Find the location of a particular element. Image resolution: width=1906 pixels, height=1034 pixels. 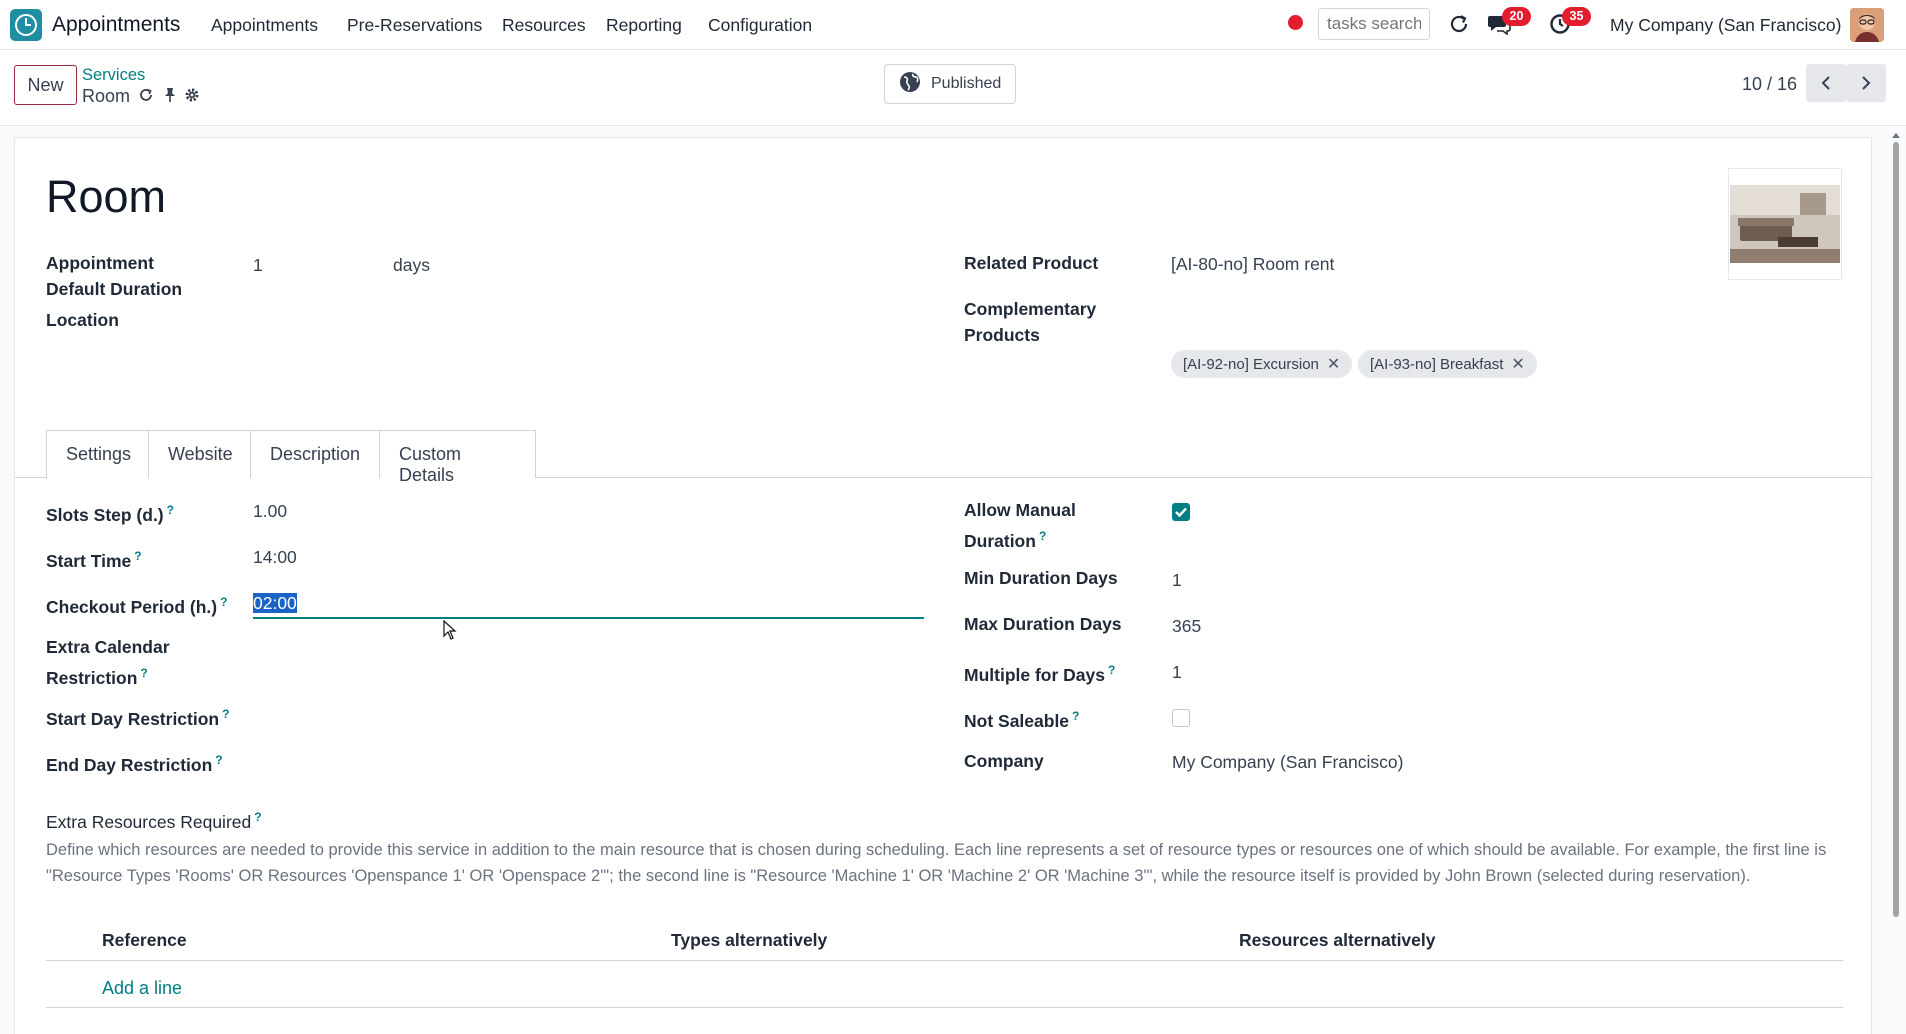

min-duration-days-input: 1 is located at coordinates (1177, 580).